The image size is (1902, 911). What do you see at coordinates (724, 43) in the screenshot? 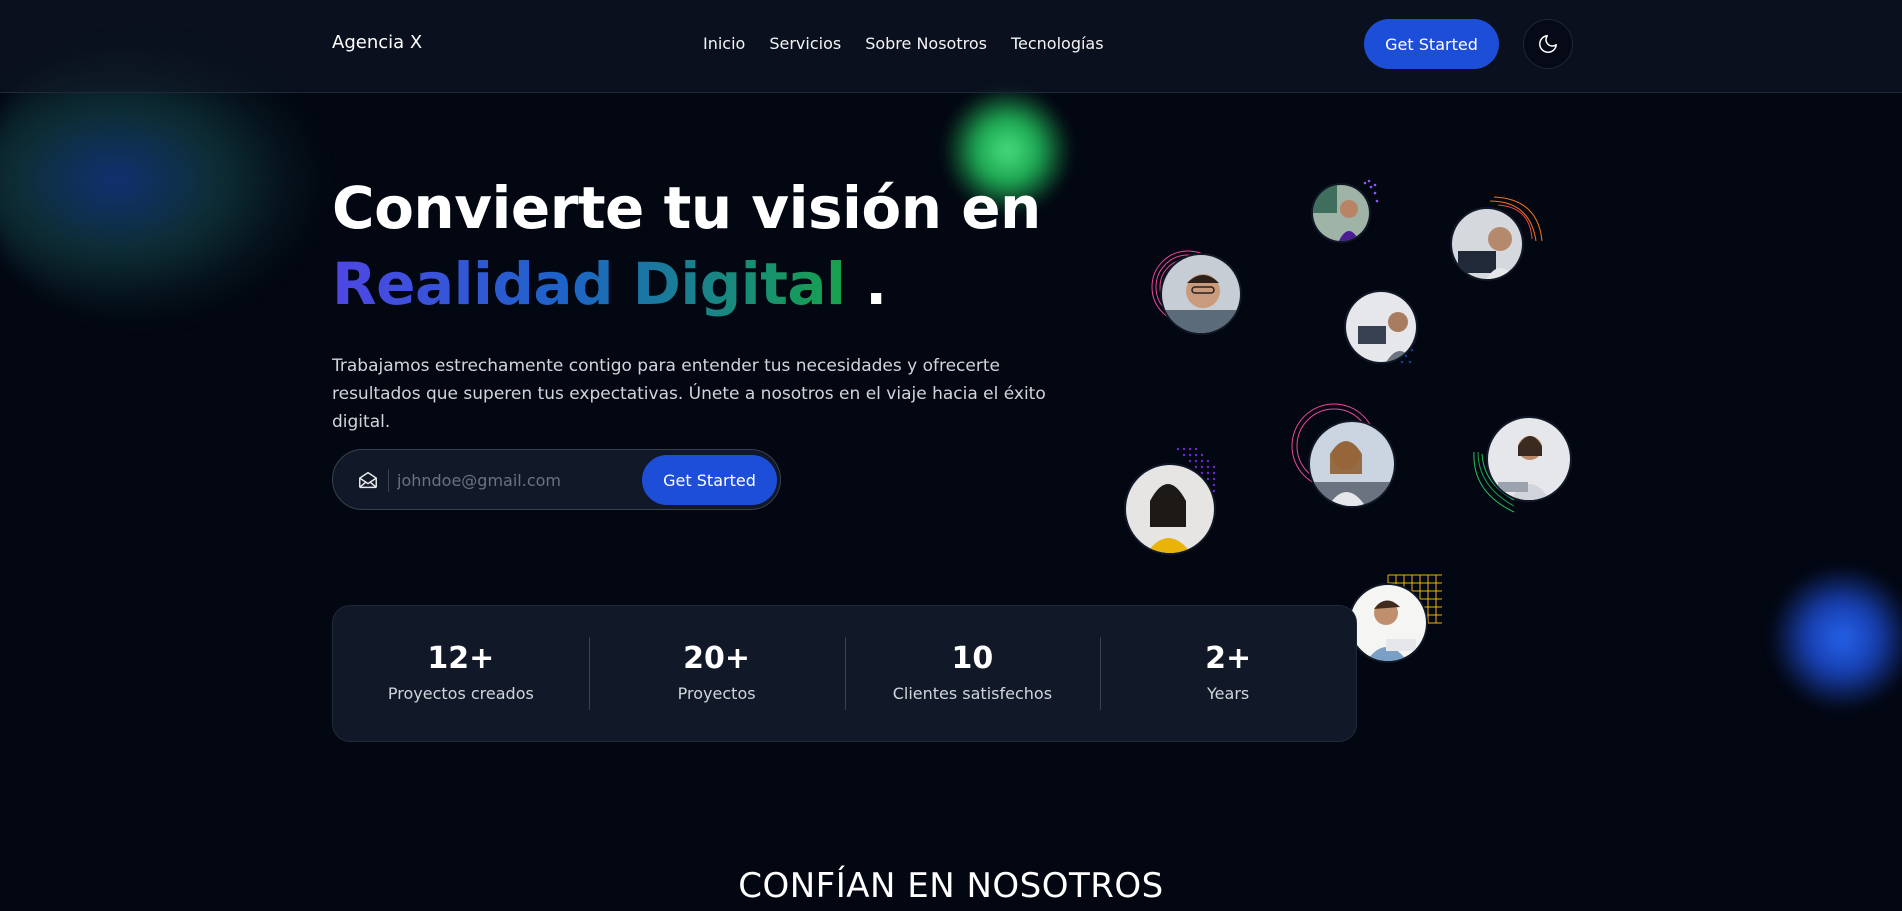
I see `nav-item-inicio: Inicio` at bounding box center [724, 43].